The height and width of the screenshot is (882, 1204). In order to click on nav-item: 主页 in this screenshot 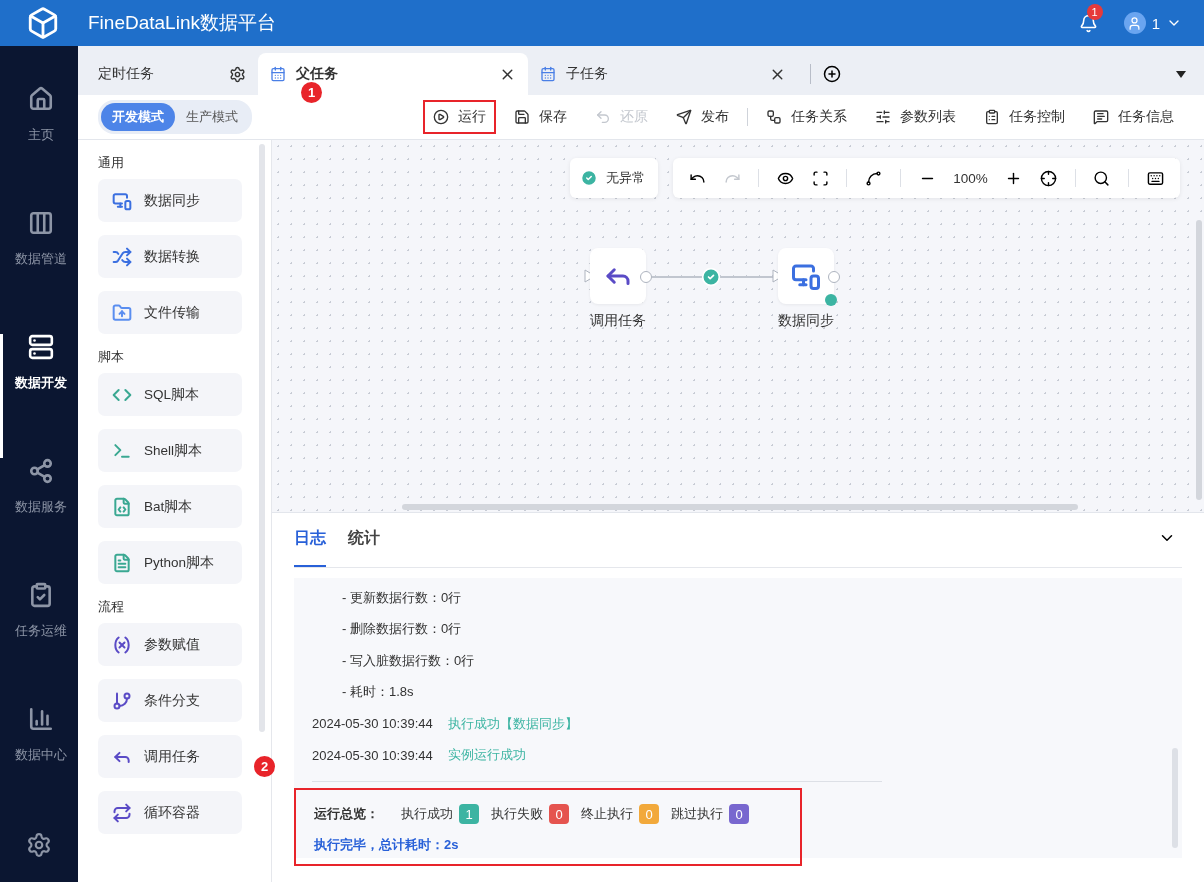, I will do `click(39, 148)`.